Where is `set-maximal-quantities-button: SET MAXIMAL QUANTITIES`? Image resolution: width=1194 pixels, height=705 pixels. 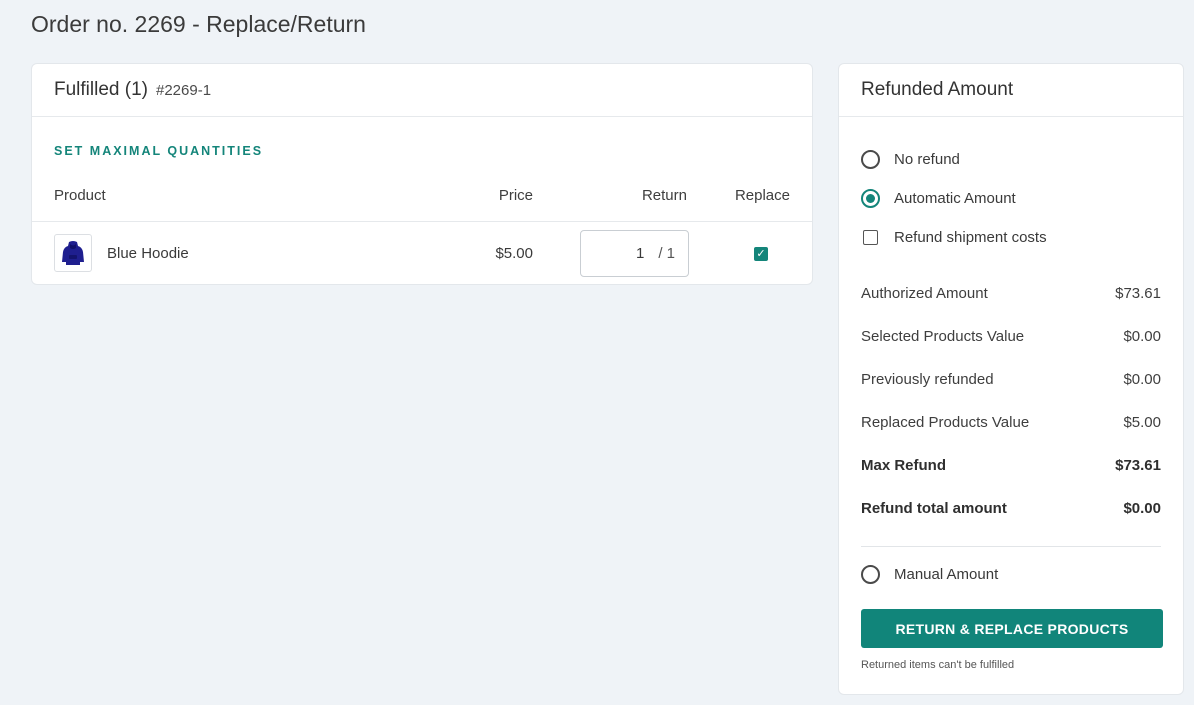 set-maximal-quantities-button: SET MAXIMAL QUANTITIES is located at coordinates (158, 151).